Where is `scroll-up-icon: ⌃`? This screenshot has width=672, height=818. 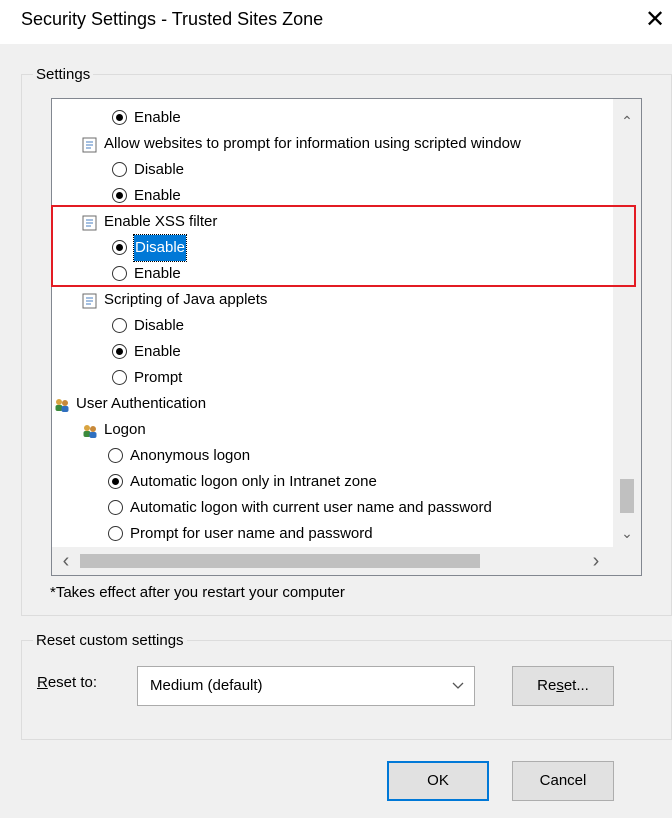
scroll-up-icon: ⌃ is located at coordinates (627, 121).